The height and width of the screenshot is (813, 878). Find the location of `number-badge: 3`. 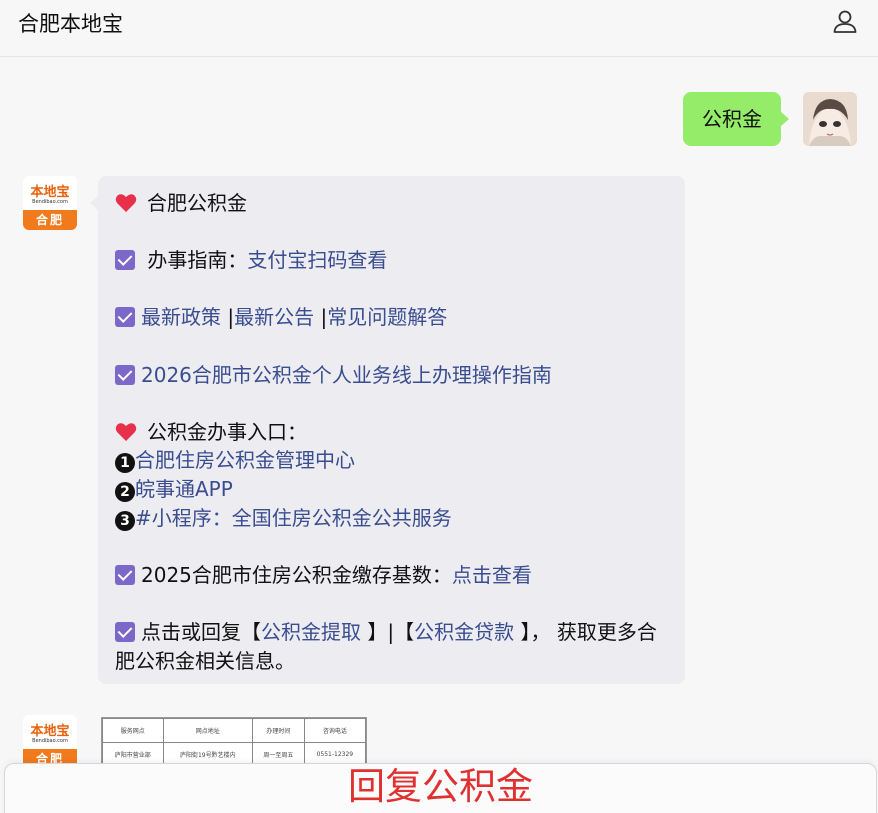

number-badge: 3 is located at coordinates (125, 520).